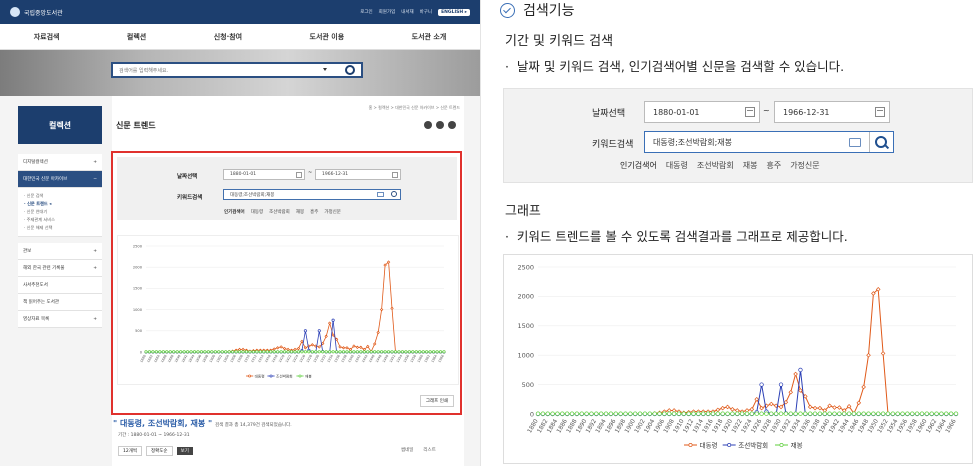 Image resolution: width=975 pixels, height=467 pixels. What do you see at coordinates (312, 194) in the screenshot?
I see `small-kw-input: 대동령;조선박람회;재봉` at bounding box center [312, 194].